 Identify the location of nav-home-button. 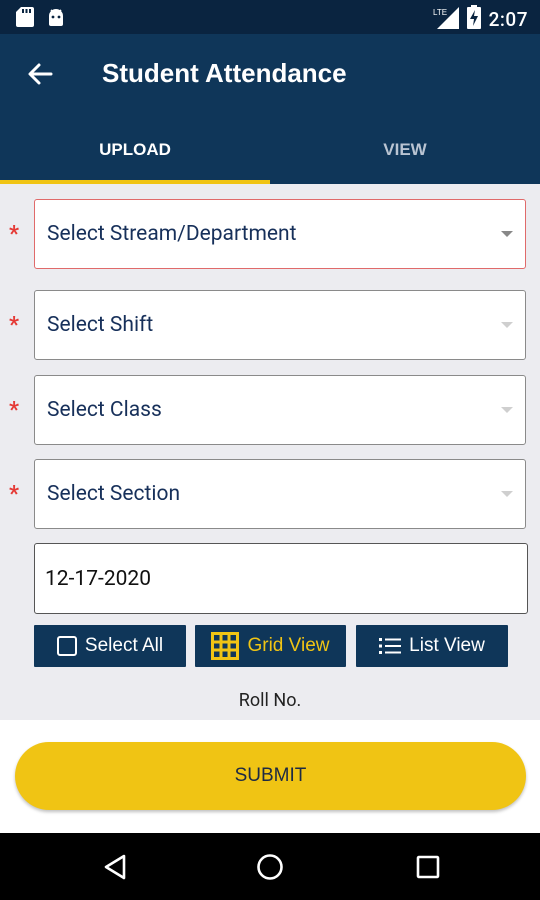
(270, 867).